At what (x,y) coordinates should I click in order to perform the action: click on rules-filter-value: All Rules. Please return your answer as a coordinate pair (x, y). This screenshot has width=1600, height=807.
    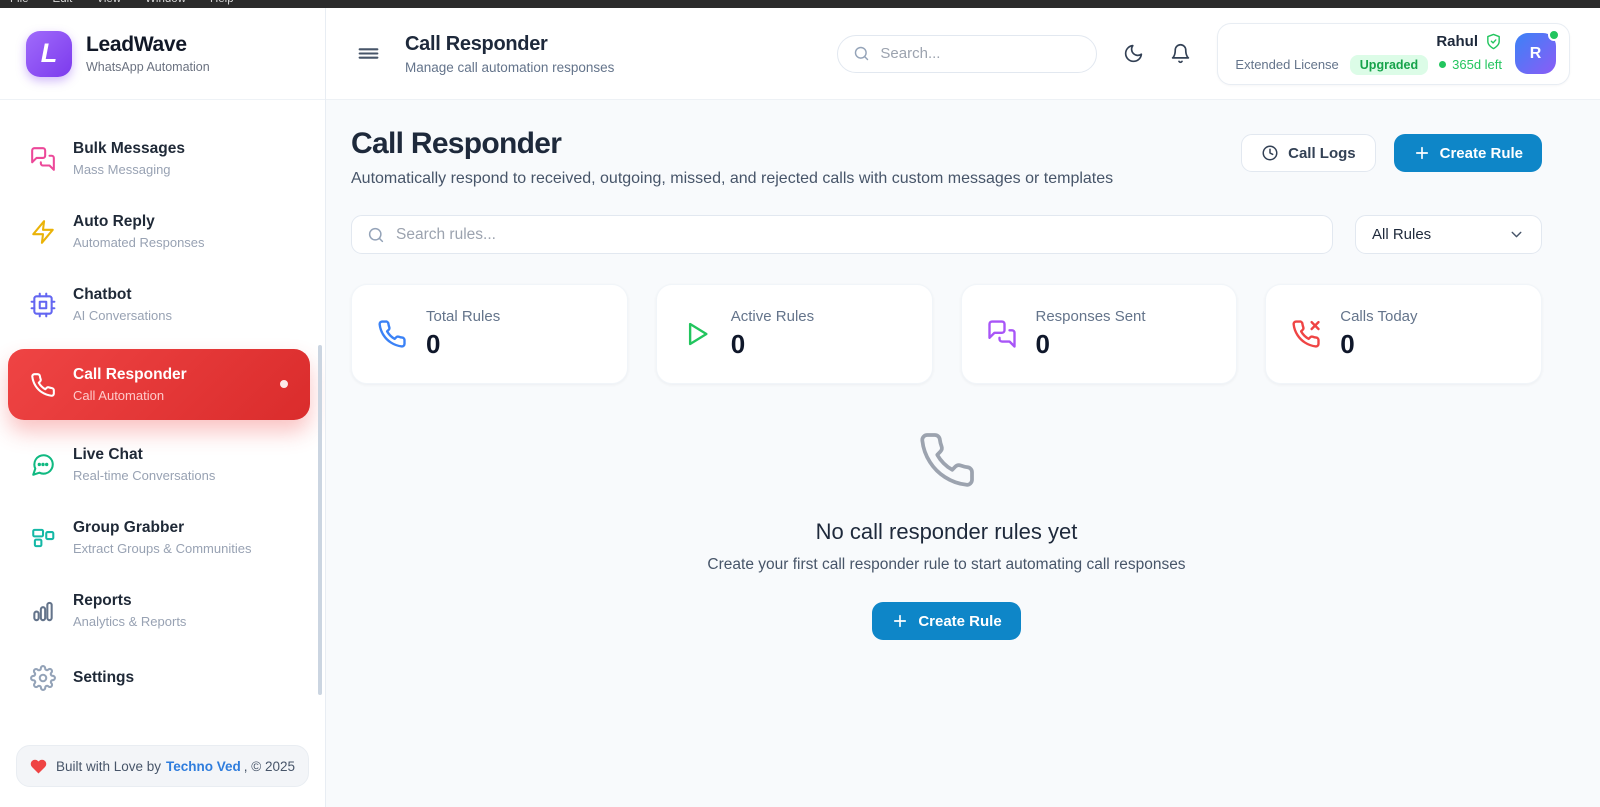
    Looking at the image, I should click on (1402, 234).